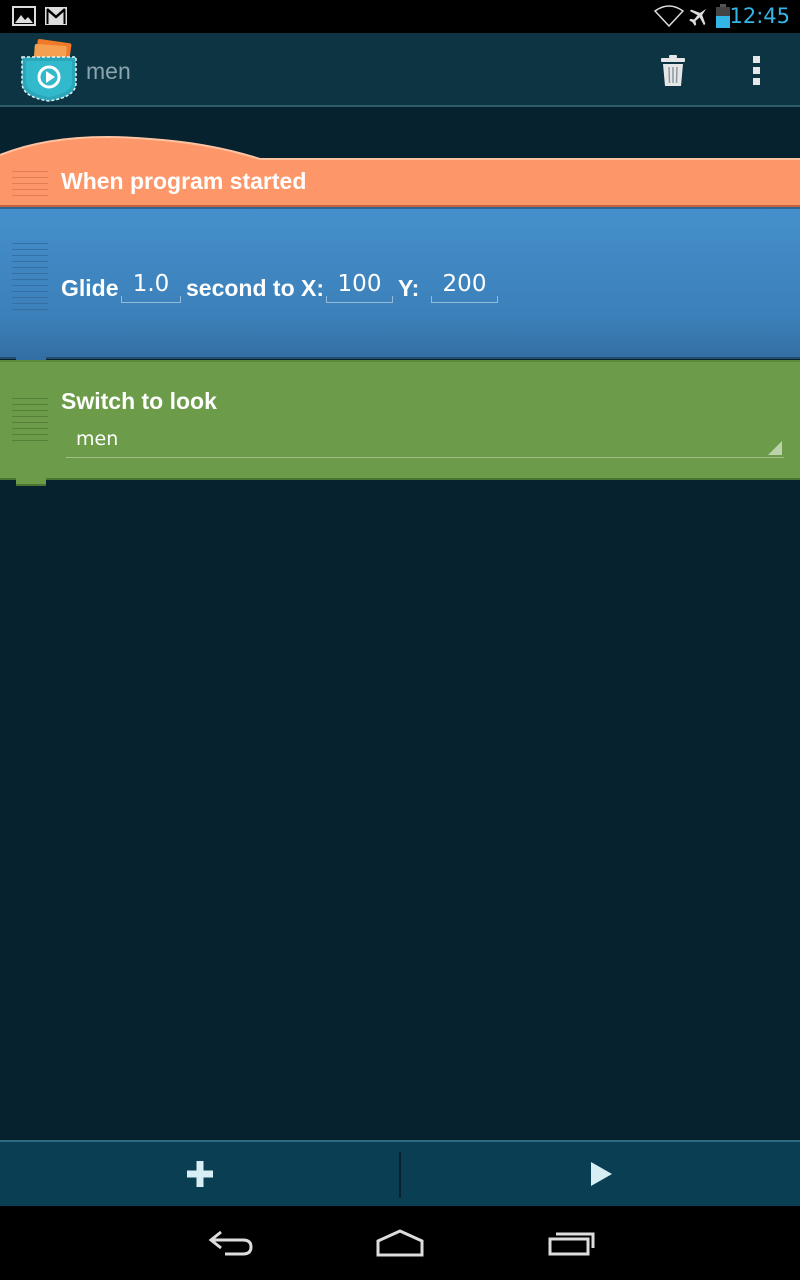 The image size is (800, 1280). Describe the element at coordinates (400, 1173) in the screenshot. I see `bottom-bar` at that location.